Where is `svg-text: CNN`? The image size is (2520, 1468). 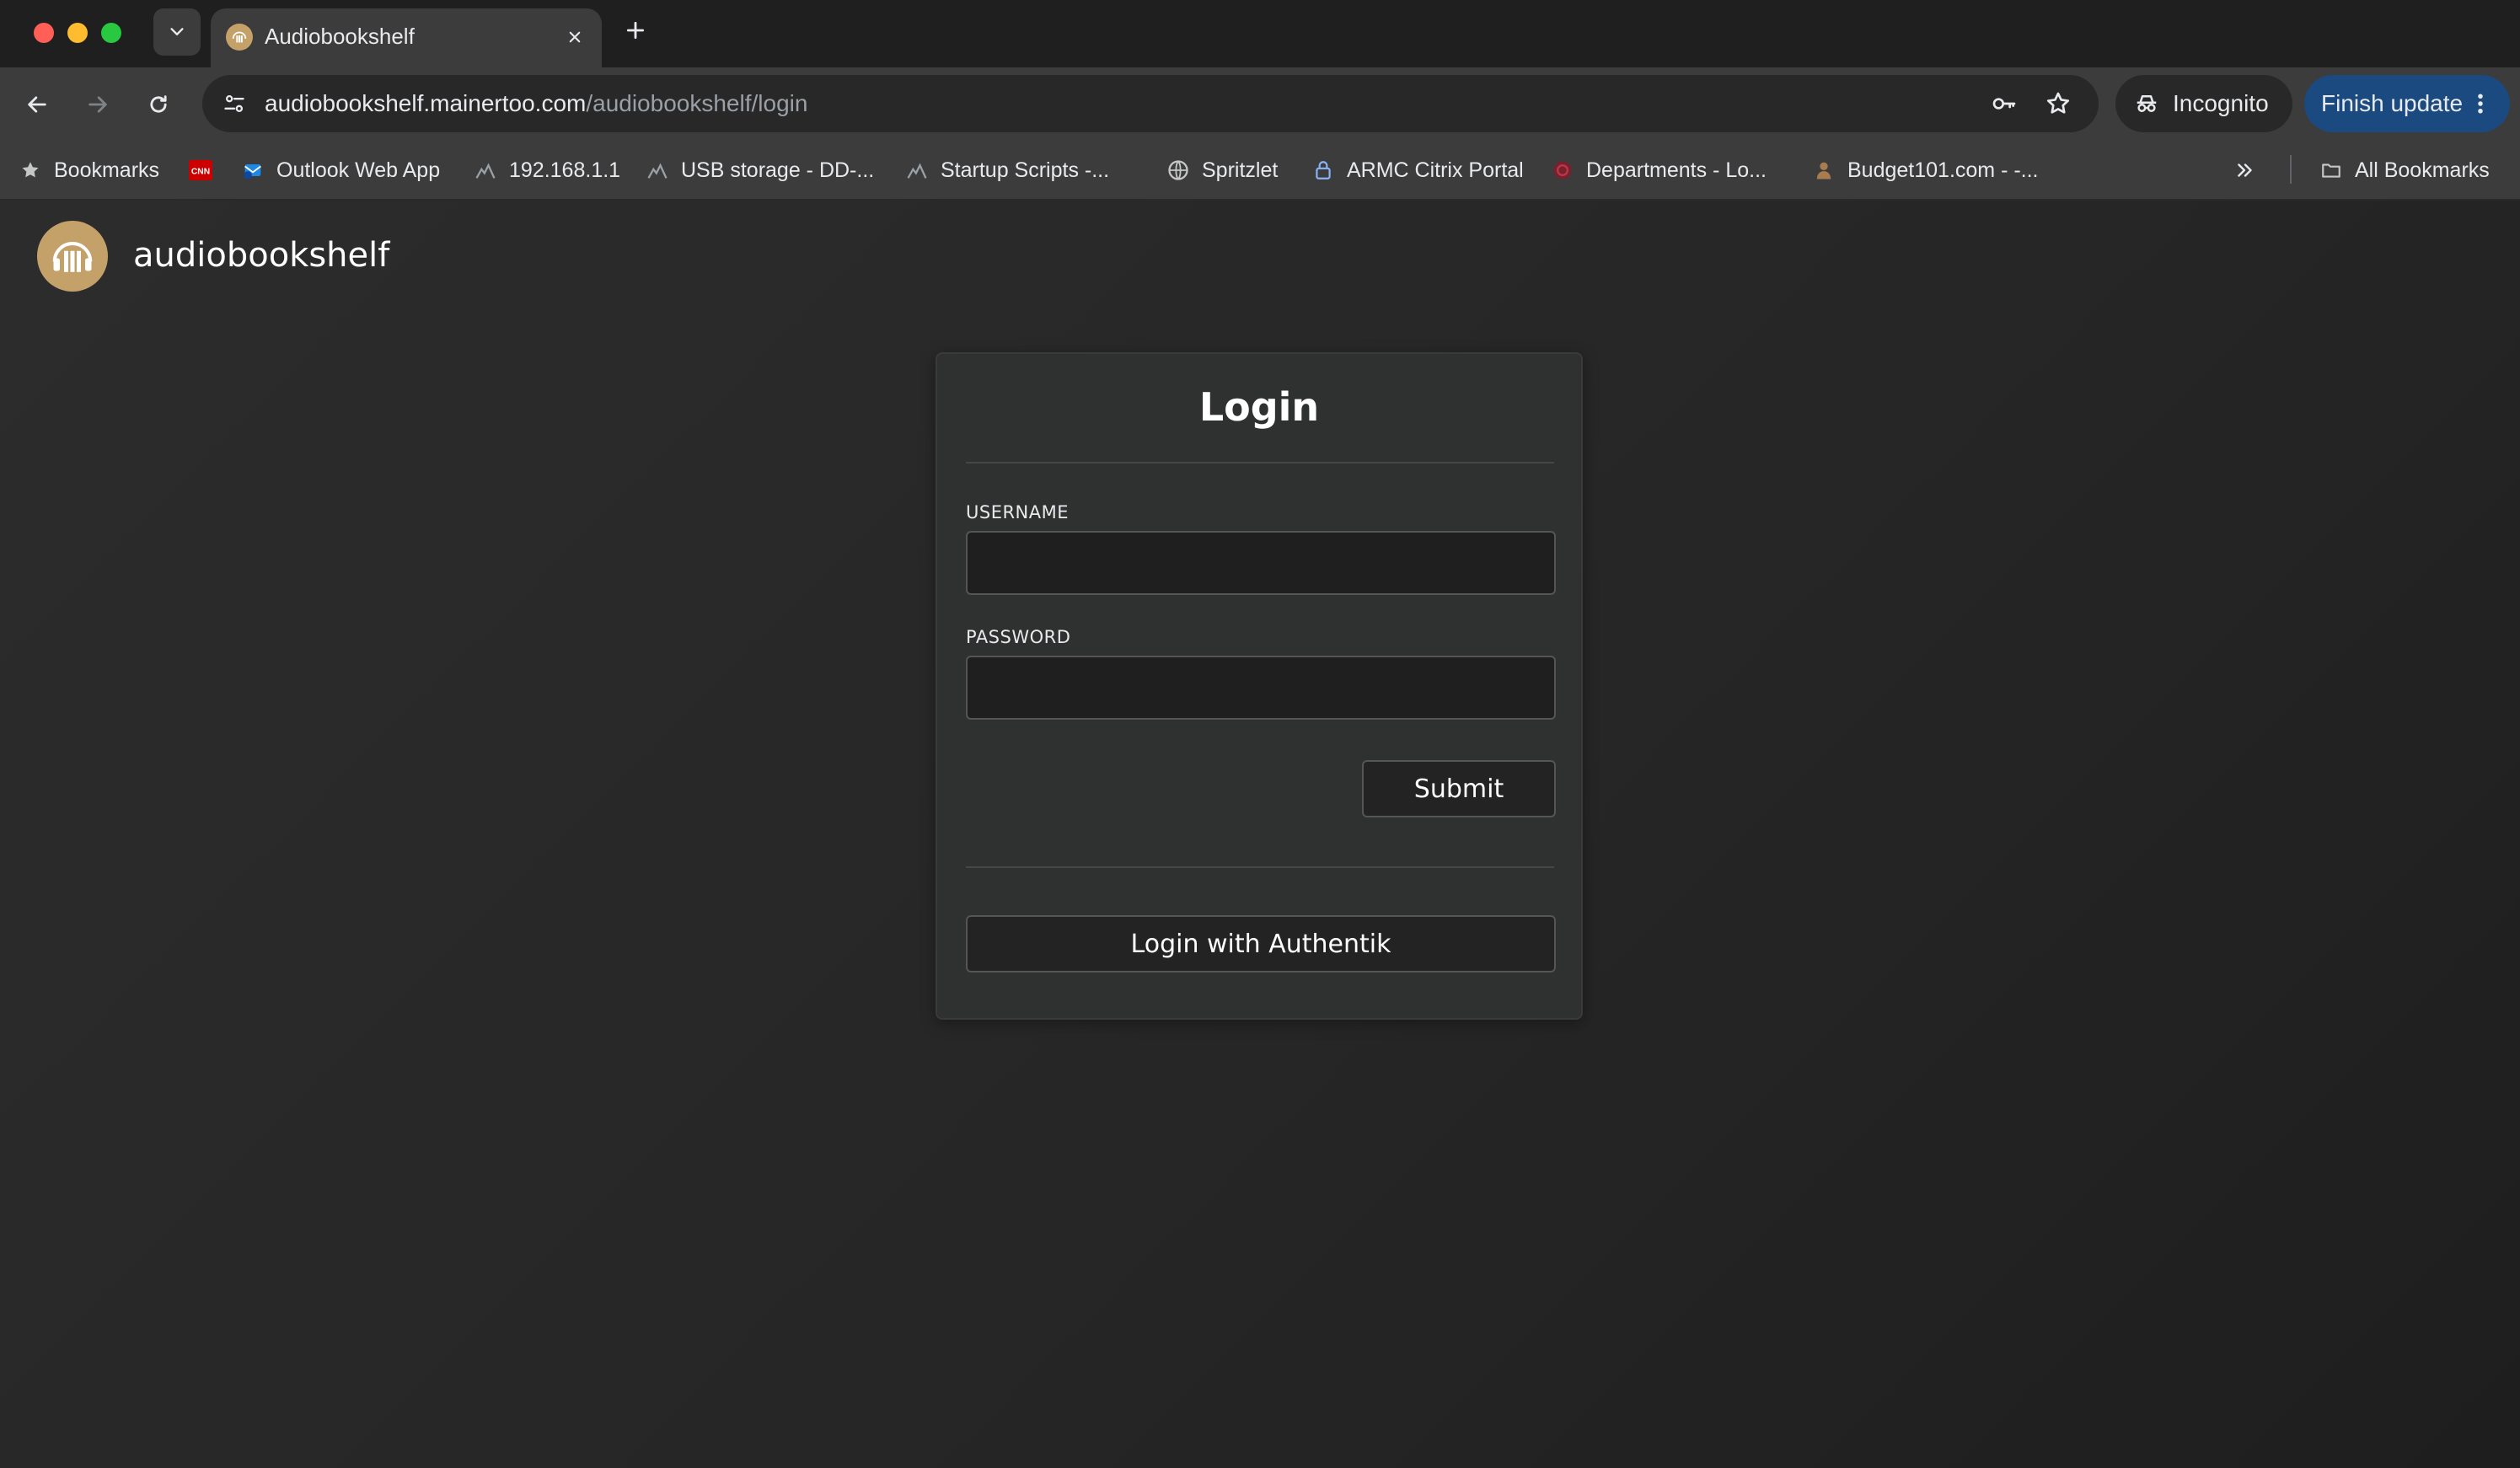
svg-text: CNN is located at coordinates (200, 172).